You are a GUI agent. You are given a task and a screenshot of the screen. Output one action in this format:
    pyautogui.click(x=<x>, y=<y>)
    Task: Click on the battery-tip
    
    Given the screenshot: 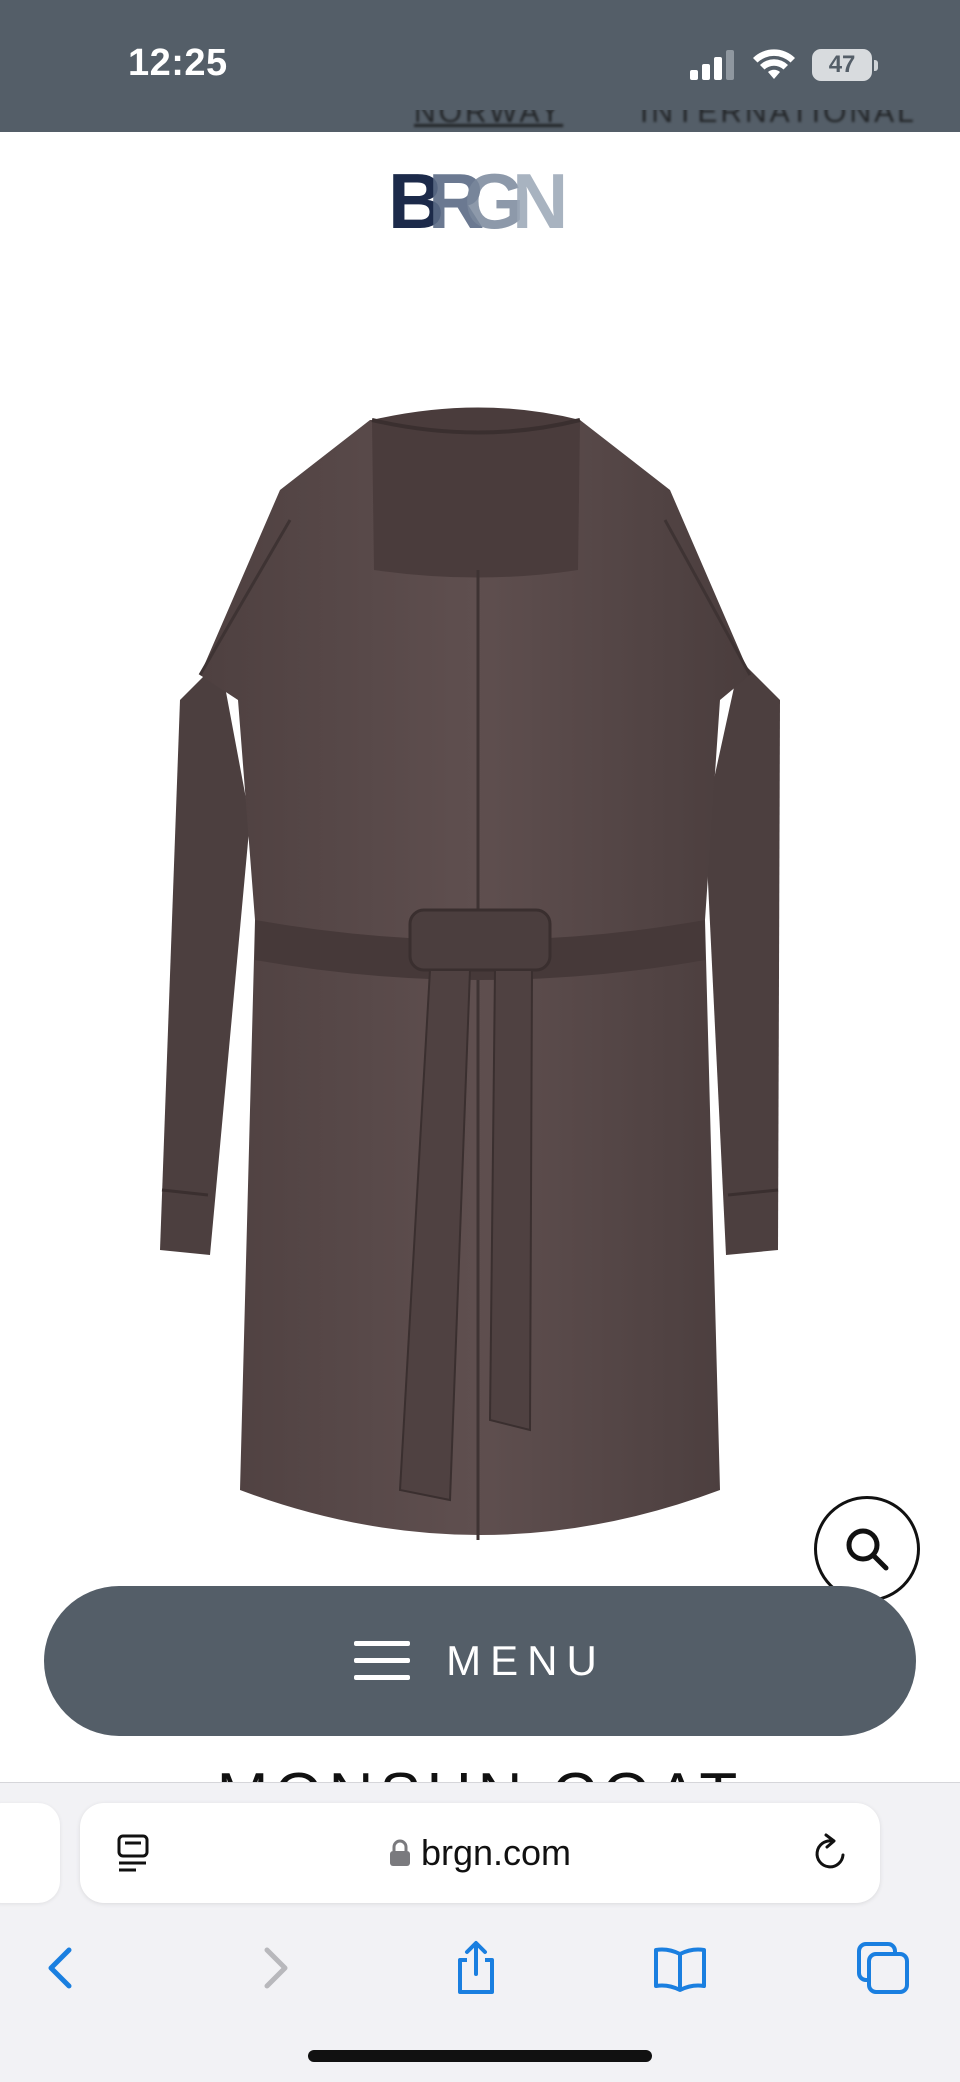 What is the action you would take?
    pyautogui.click(x=876, y=65)
    